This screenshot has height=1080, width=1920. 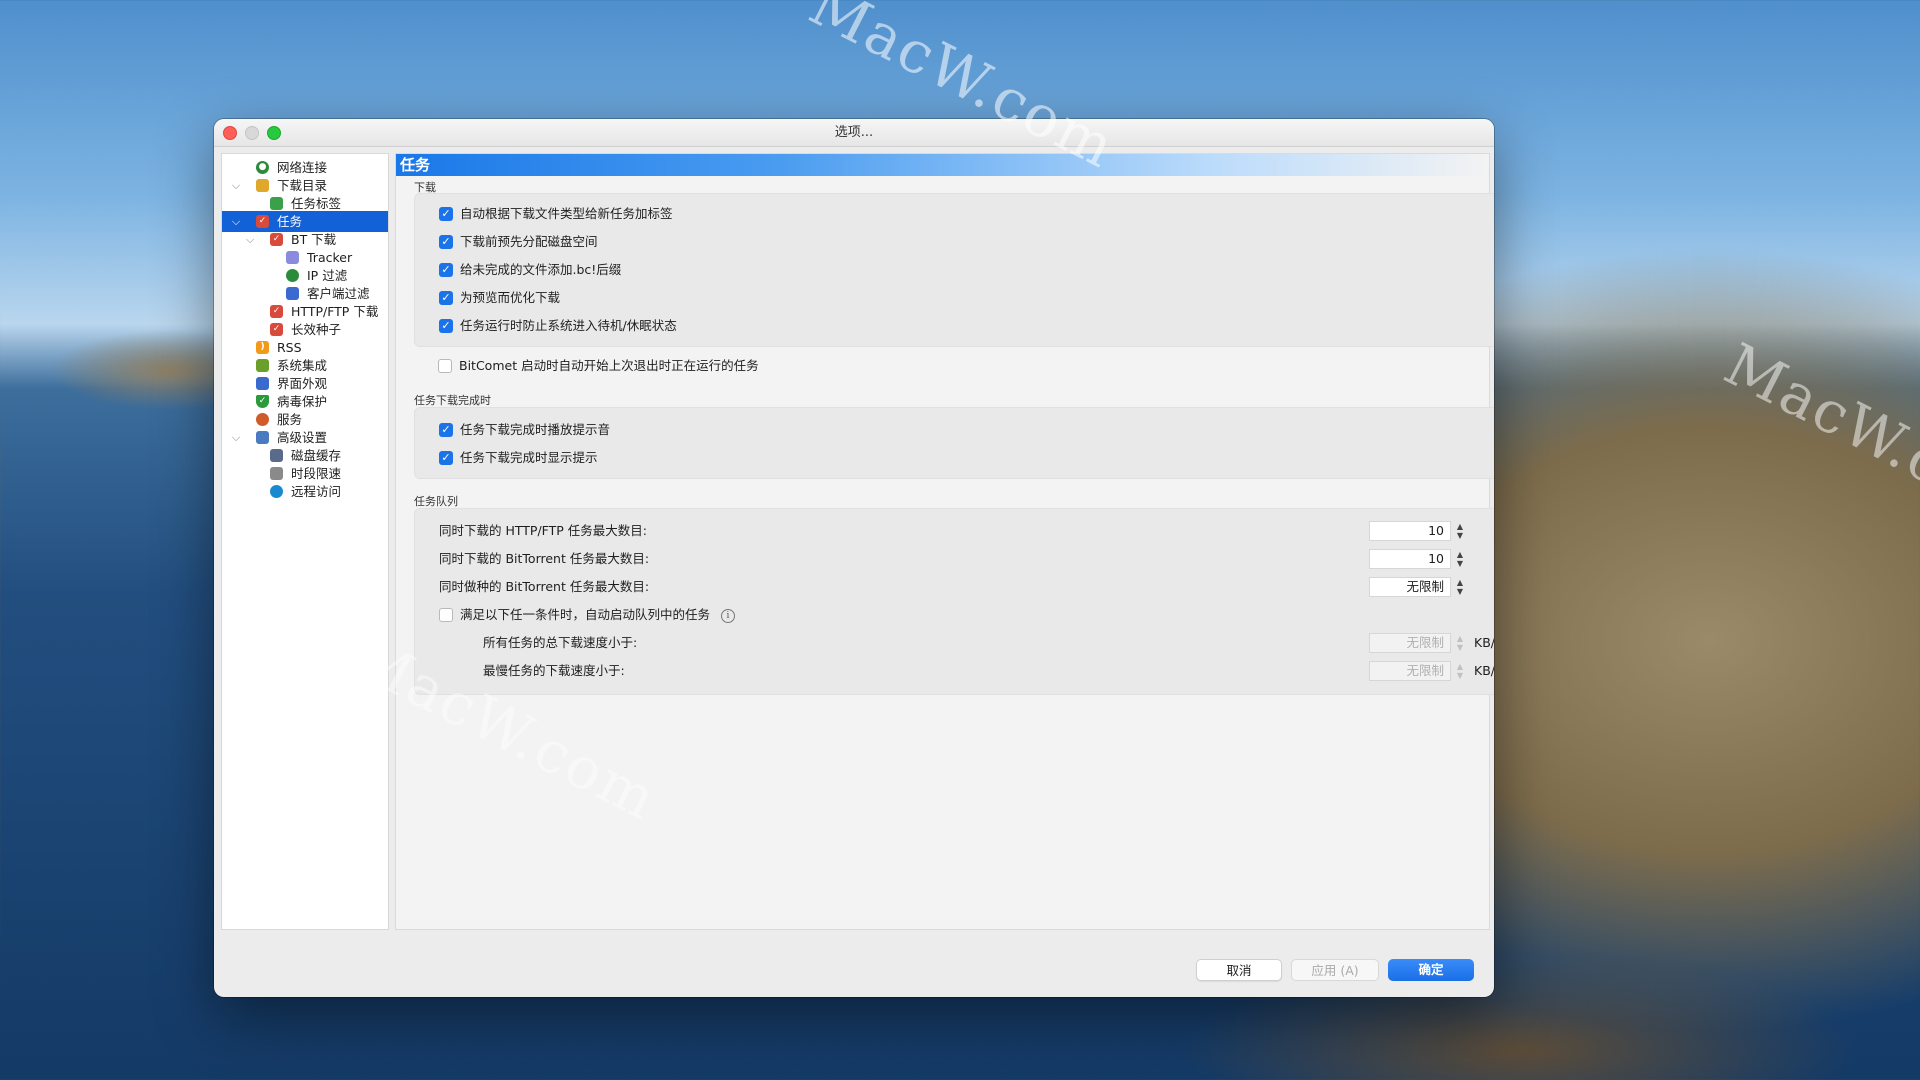 What do you see at coordinates (276, 311) in the screenshot?
I see `http-task-icon: ✓` at bounding box center [276, 311].